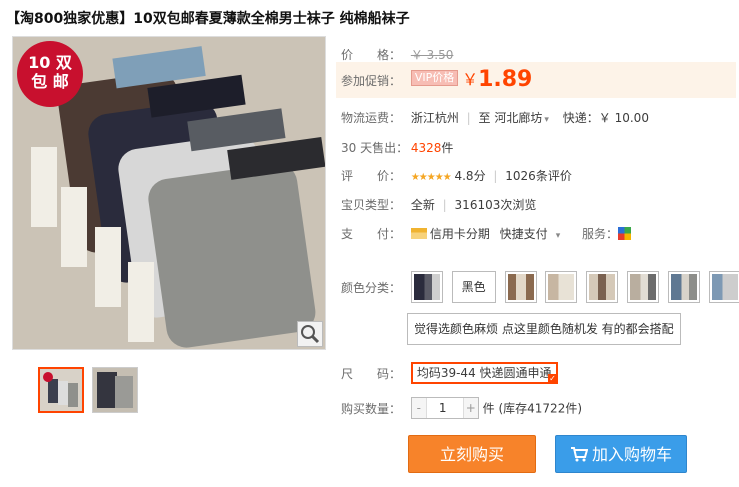  I want to click on size-row: 尺 码： 均码39-44 快递圆通申通 ✓, so click(452, 373).